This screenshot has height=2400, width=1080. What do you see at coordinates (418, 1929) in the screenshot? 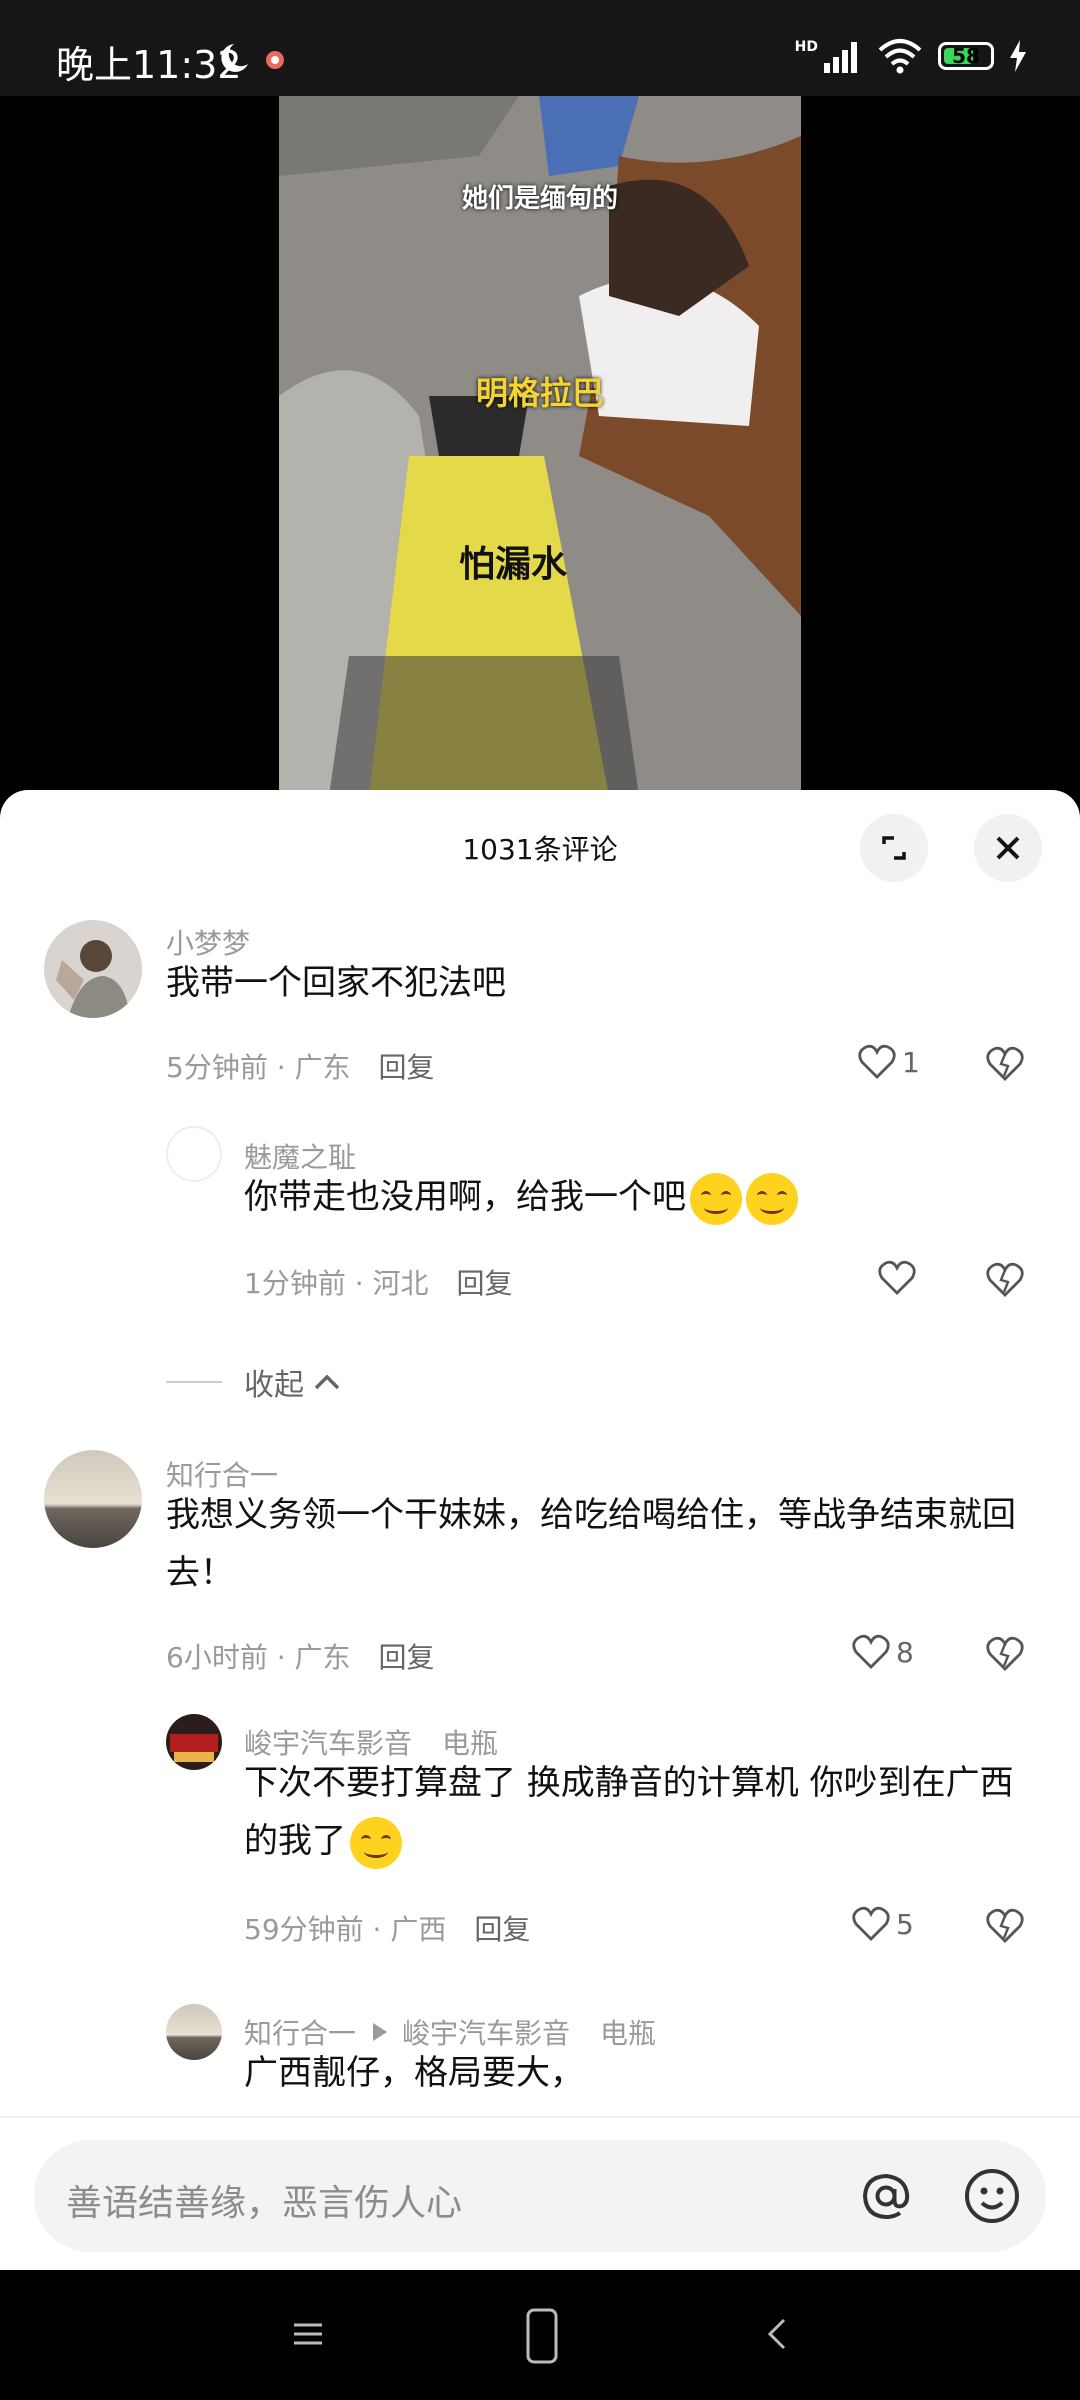
I see `comment-location: 广西` at bounding box center [418, 1929].